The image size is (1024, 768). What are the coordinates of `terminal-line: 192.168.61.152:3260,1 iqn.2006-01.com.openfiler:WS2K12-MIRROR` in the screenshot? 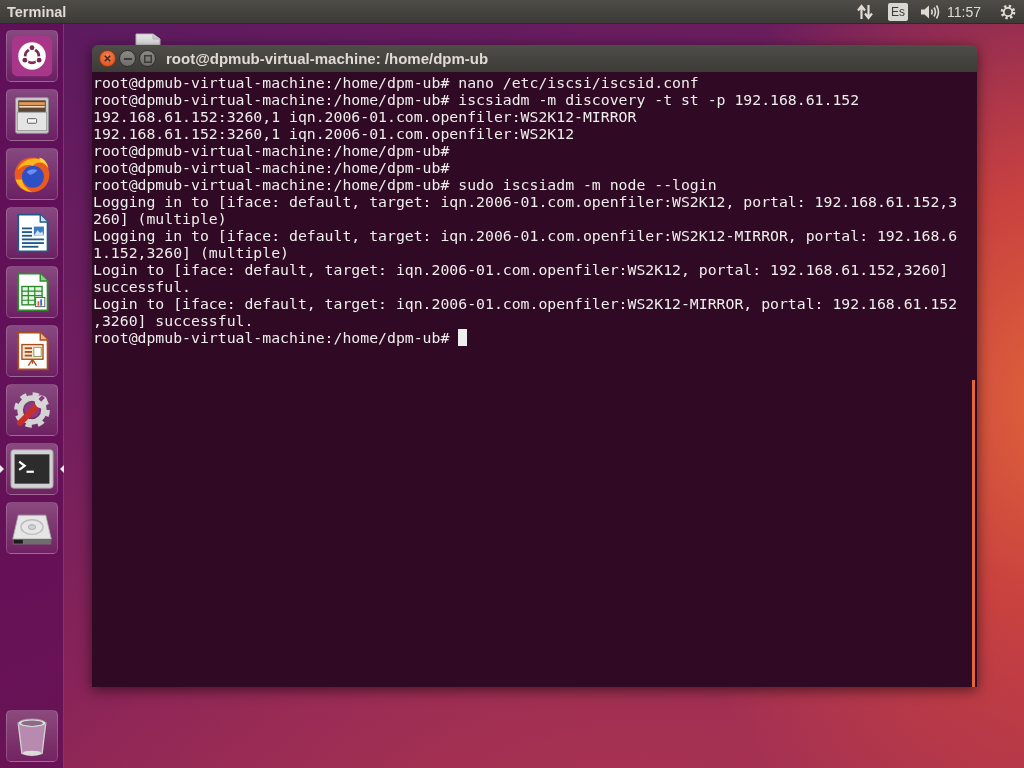 It's located at (365, 116).